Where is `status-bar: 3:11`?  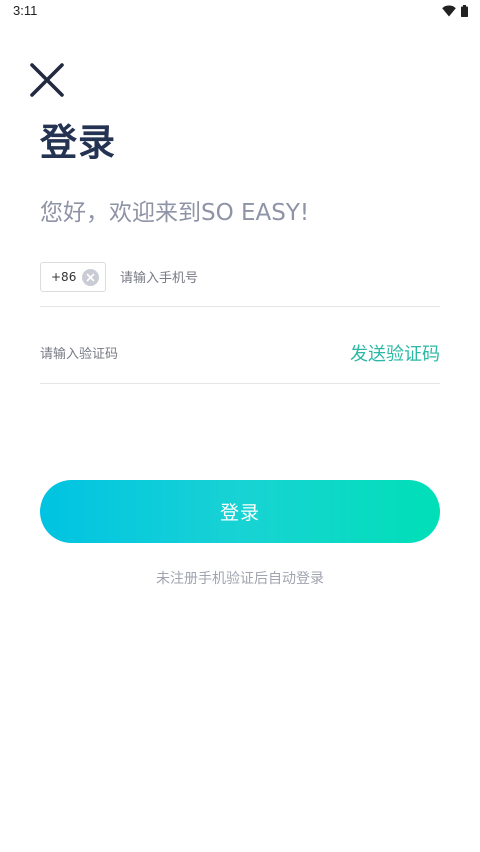 status-bar: 3:11 is located at coordinates (240, 12).